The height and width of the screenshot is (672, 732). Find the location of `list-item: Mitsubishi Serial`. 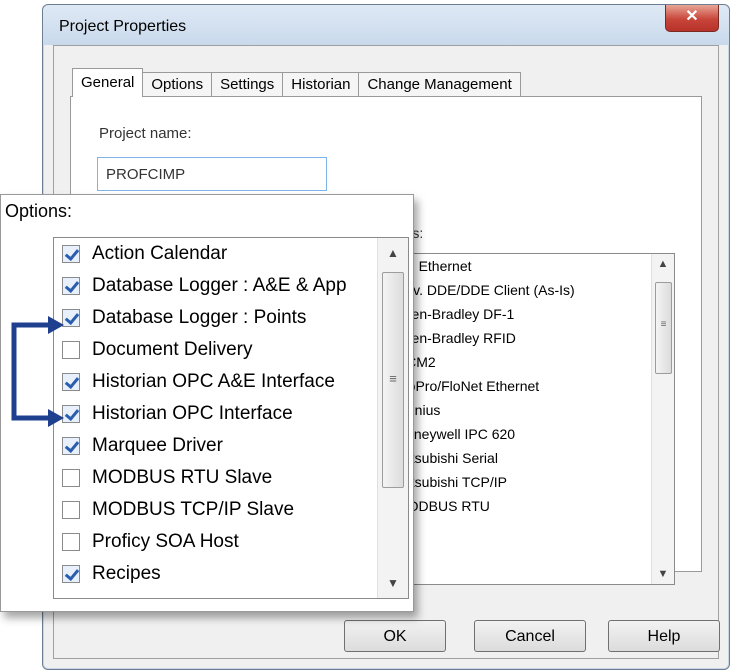

list-item: Mitsubishi Serial is located at coordinates (524, 458).